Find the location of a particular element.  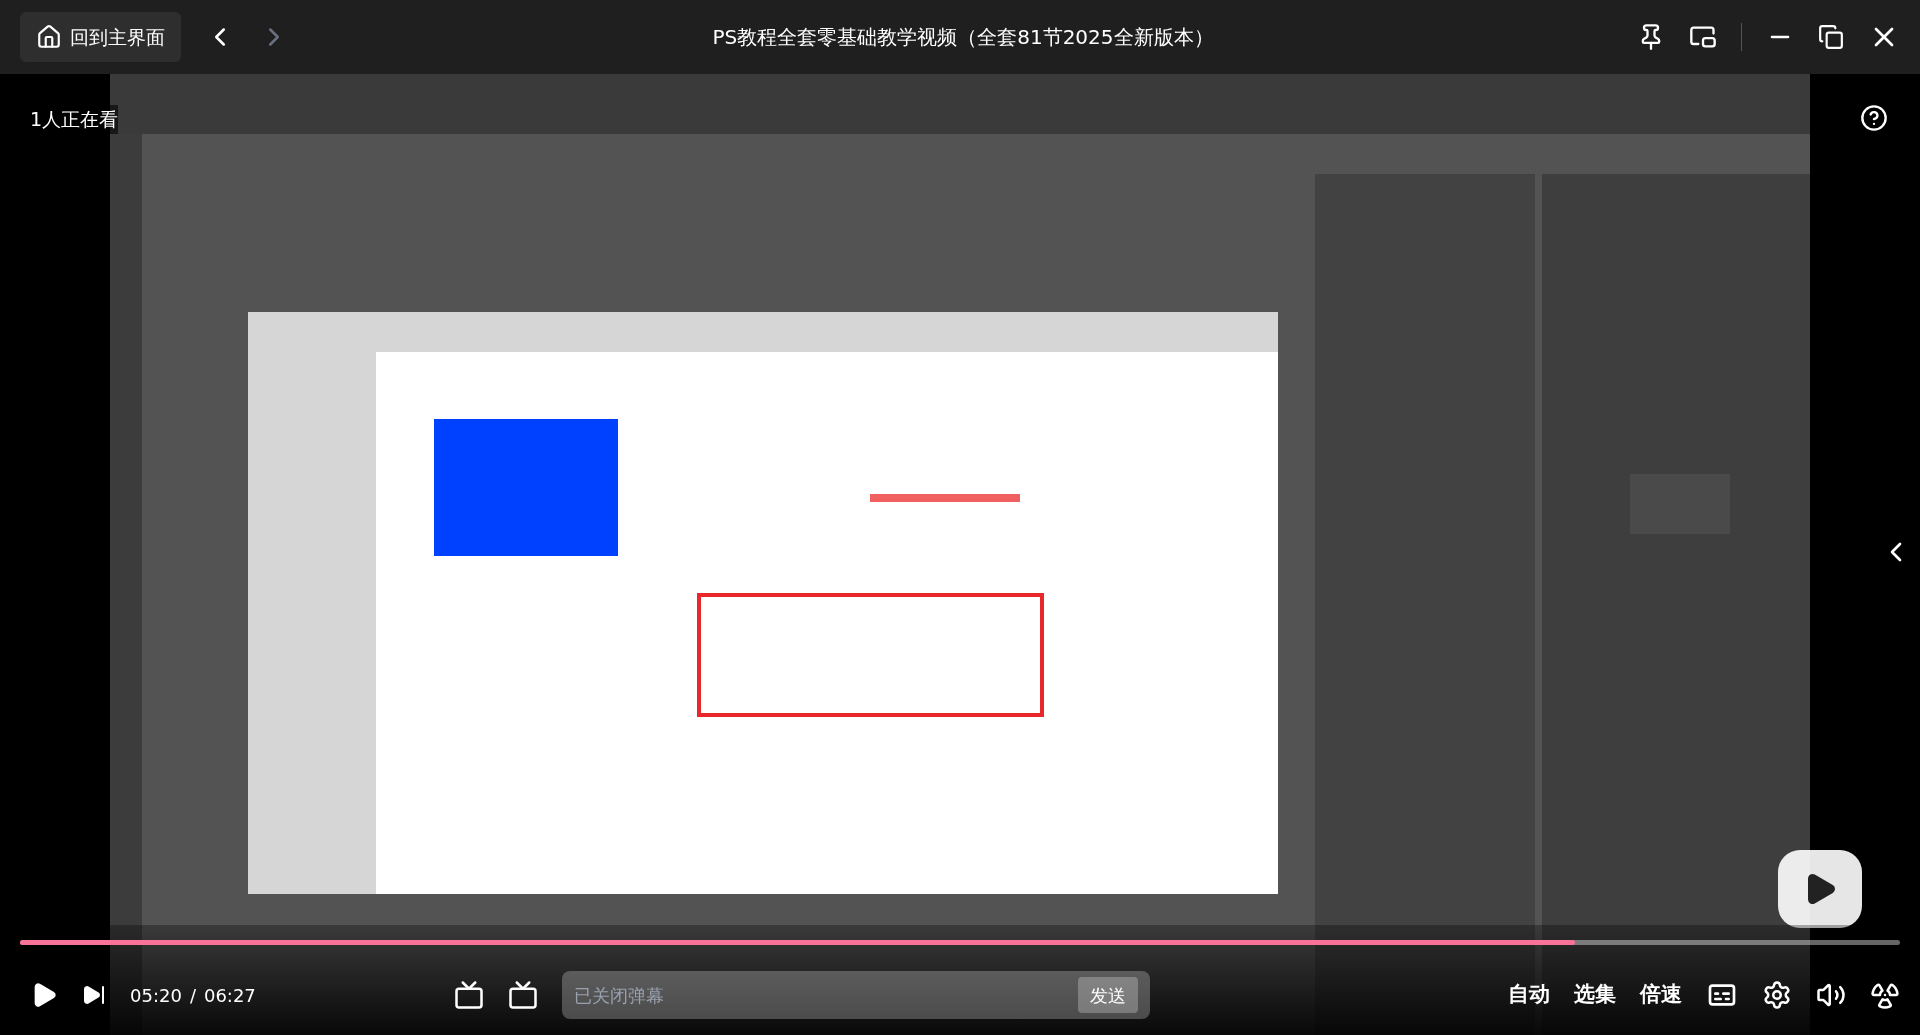

window-title: PS教程全套零基础教学视频（全套81节2025全新版本） is located at coordinates (963, 37).